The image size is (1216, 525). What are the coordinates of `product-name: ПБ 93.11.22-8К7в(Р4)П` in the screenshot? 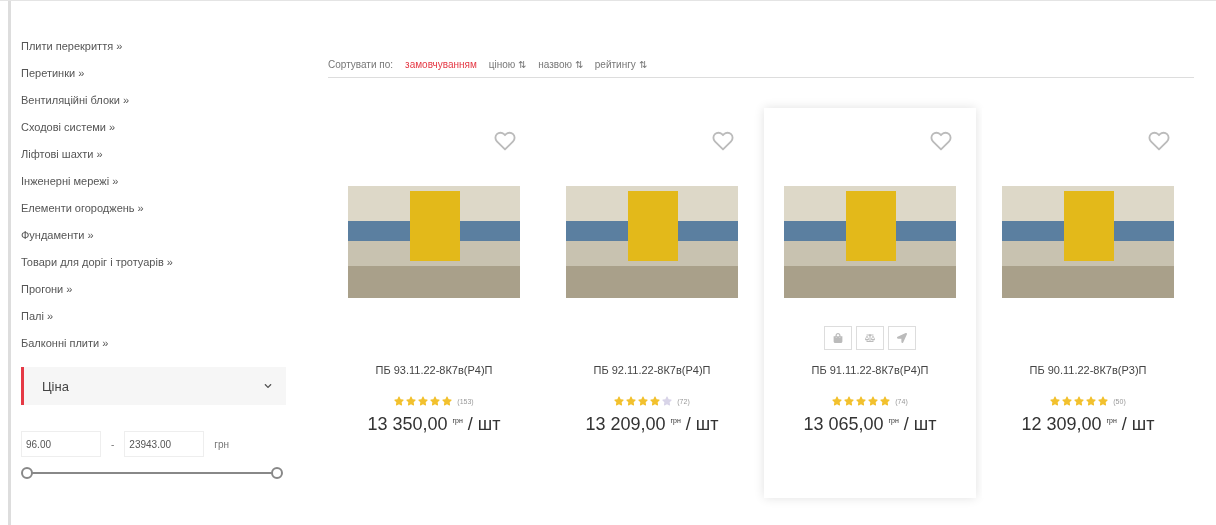 It's located at (434, 370).